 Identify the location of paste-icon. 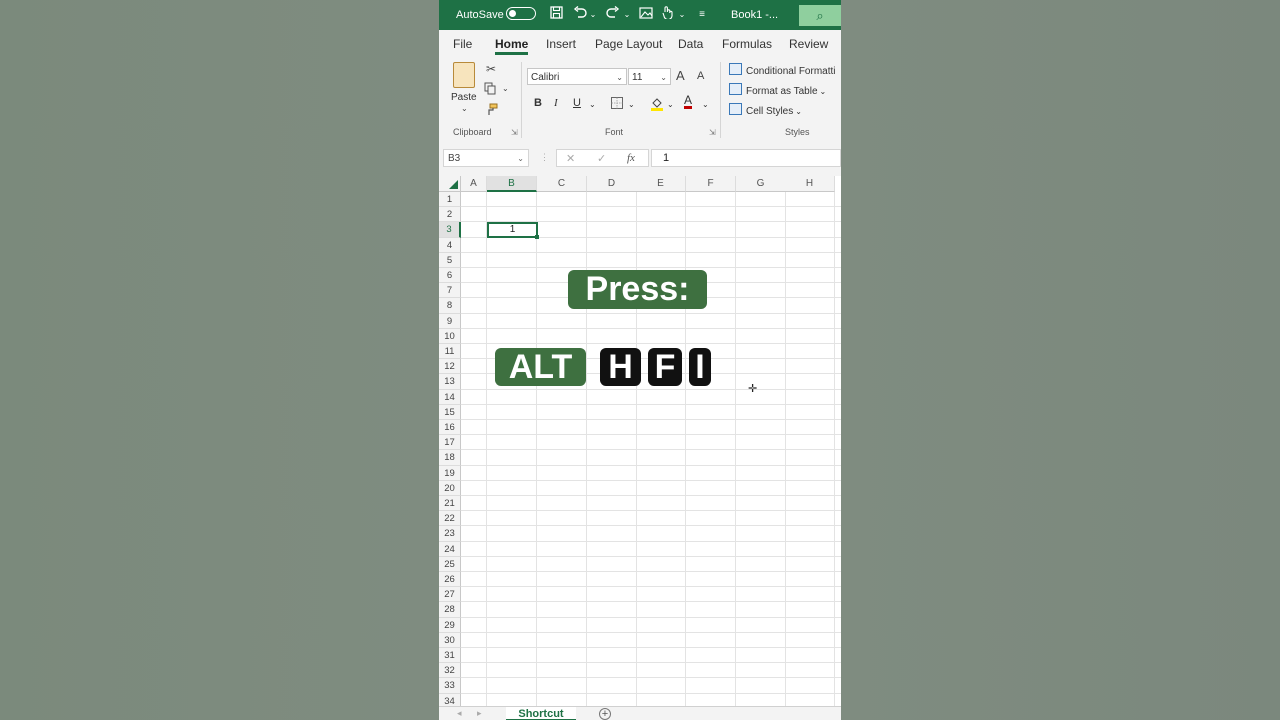
(464, 75).